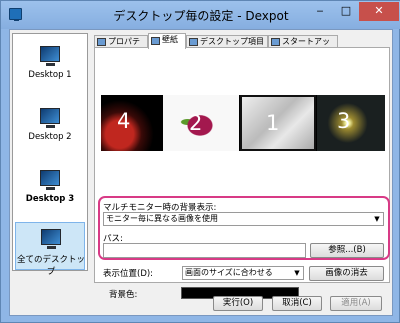 This screenshot has height=323, width=400. Describe the element at coordinates (123, 295) in the screenshot. I see `background-color-label: 背景色:` at that location.